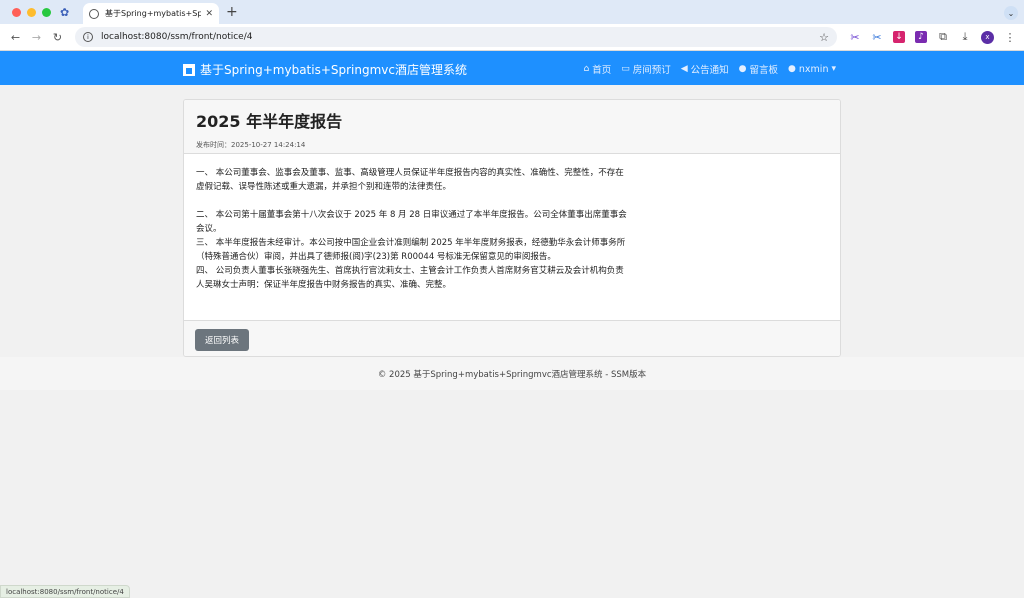  What do you see at coordinates (792, 69) in the screenshot?
I see `user-icon: ●` at bounding box center [792, 69].